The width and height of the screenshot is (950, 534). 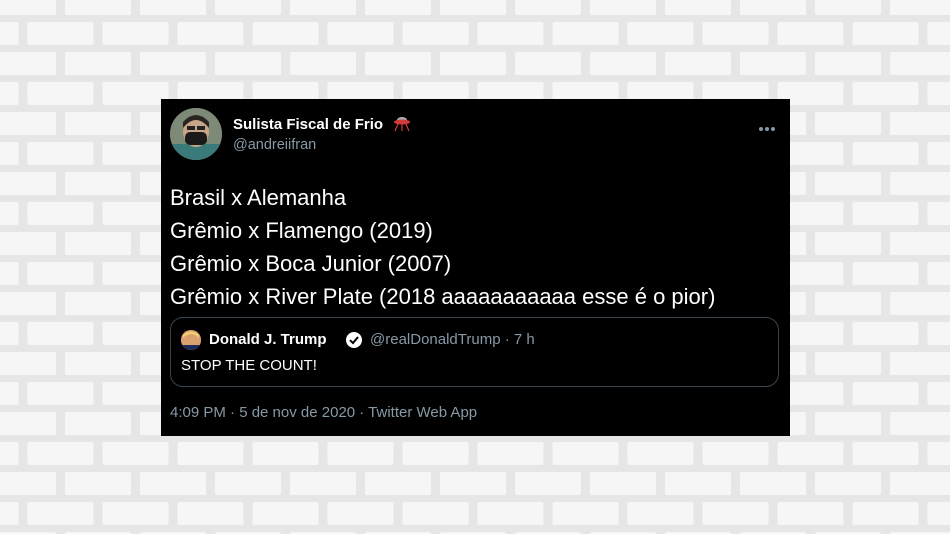 I want to click on quoted-tweet-text: STOP THE COUNT!, so click(x=249, y=365).